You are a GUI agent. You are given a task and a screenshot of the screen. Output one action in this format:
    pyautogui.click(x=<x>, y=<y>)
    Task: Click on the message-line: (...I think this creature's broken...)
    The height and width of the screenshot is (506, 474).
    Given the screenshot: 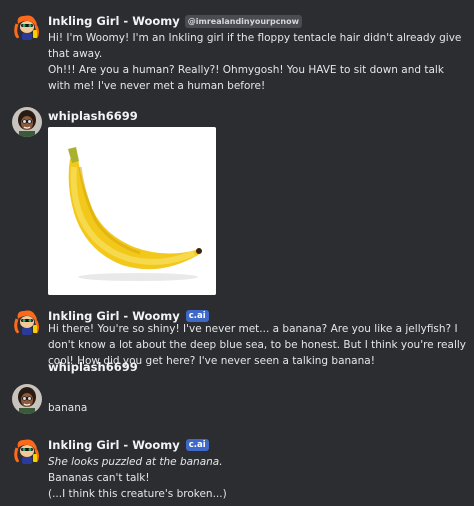 What is the action you would take?
    pyautogui.click(x=137, y=494)
    